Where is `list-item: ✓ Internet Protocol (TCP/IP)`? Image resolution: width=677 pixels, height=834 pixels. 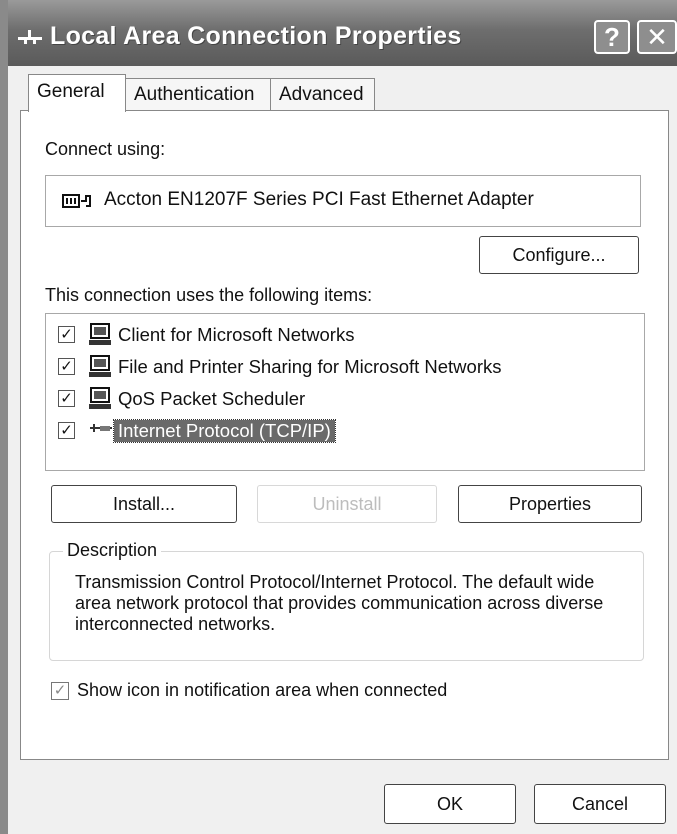
list-item: ✓ Internet Protocol (TCP/IP) is located at coordinates (348, 431).